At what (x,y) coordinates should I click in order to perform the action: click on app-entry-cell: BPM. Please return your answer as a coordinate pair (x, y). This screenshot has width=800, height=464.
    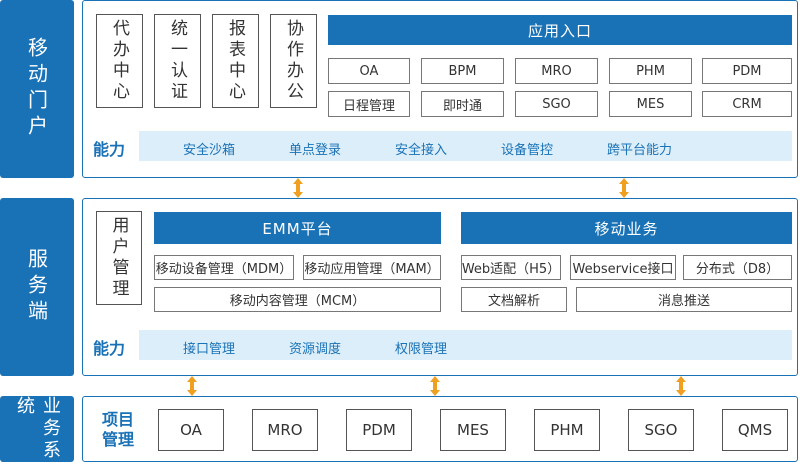
    Looking at the image, I should click on (462, 71).